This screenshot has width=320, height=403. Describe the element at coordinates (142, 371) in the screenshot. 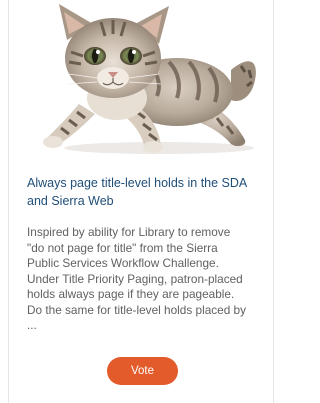

I see `vote-button: Vote` at that location.